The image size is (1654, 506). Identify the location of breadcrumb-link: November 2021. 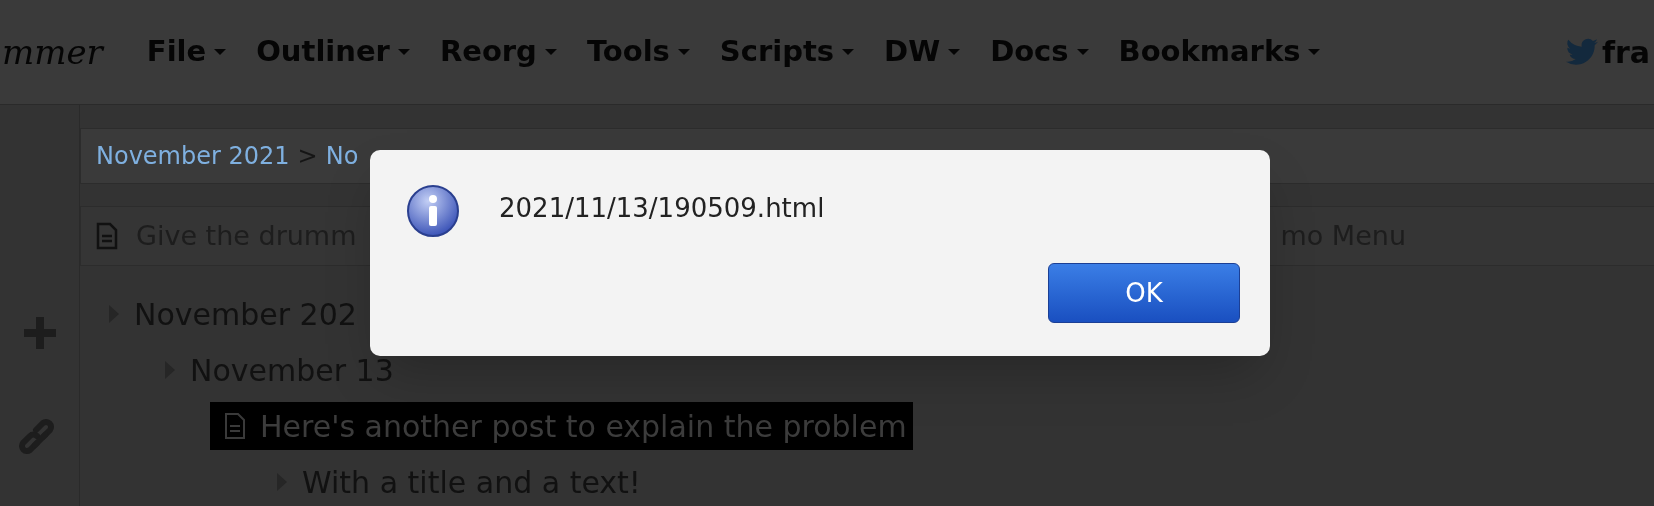
(193, 155).